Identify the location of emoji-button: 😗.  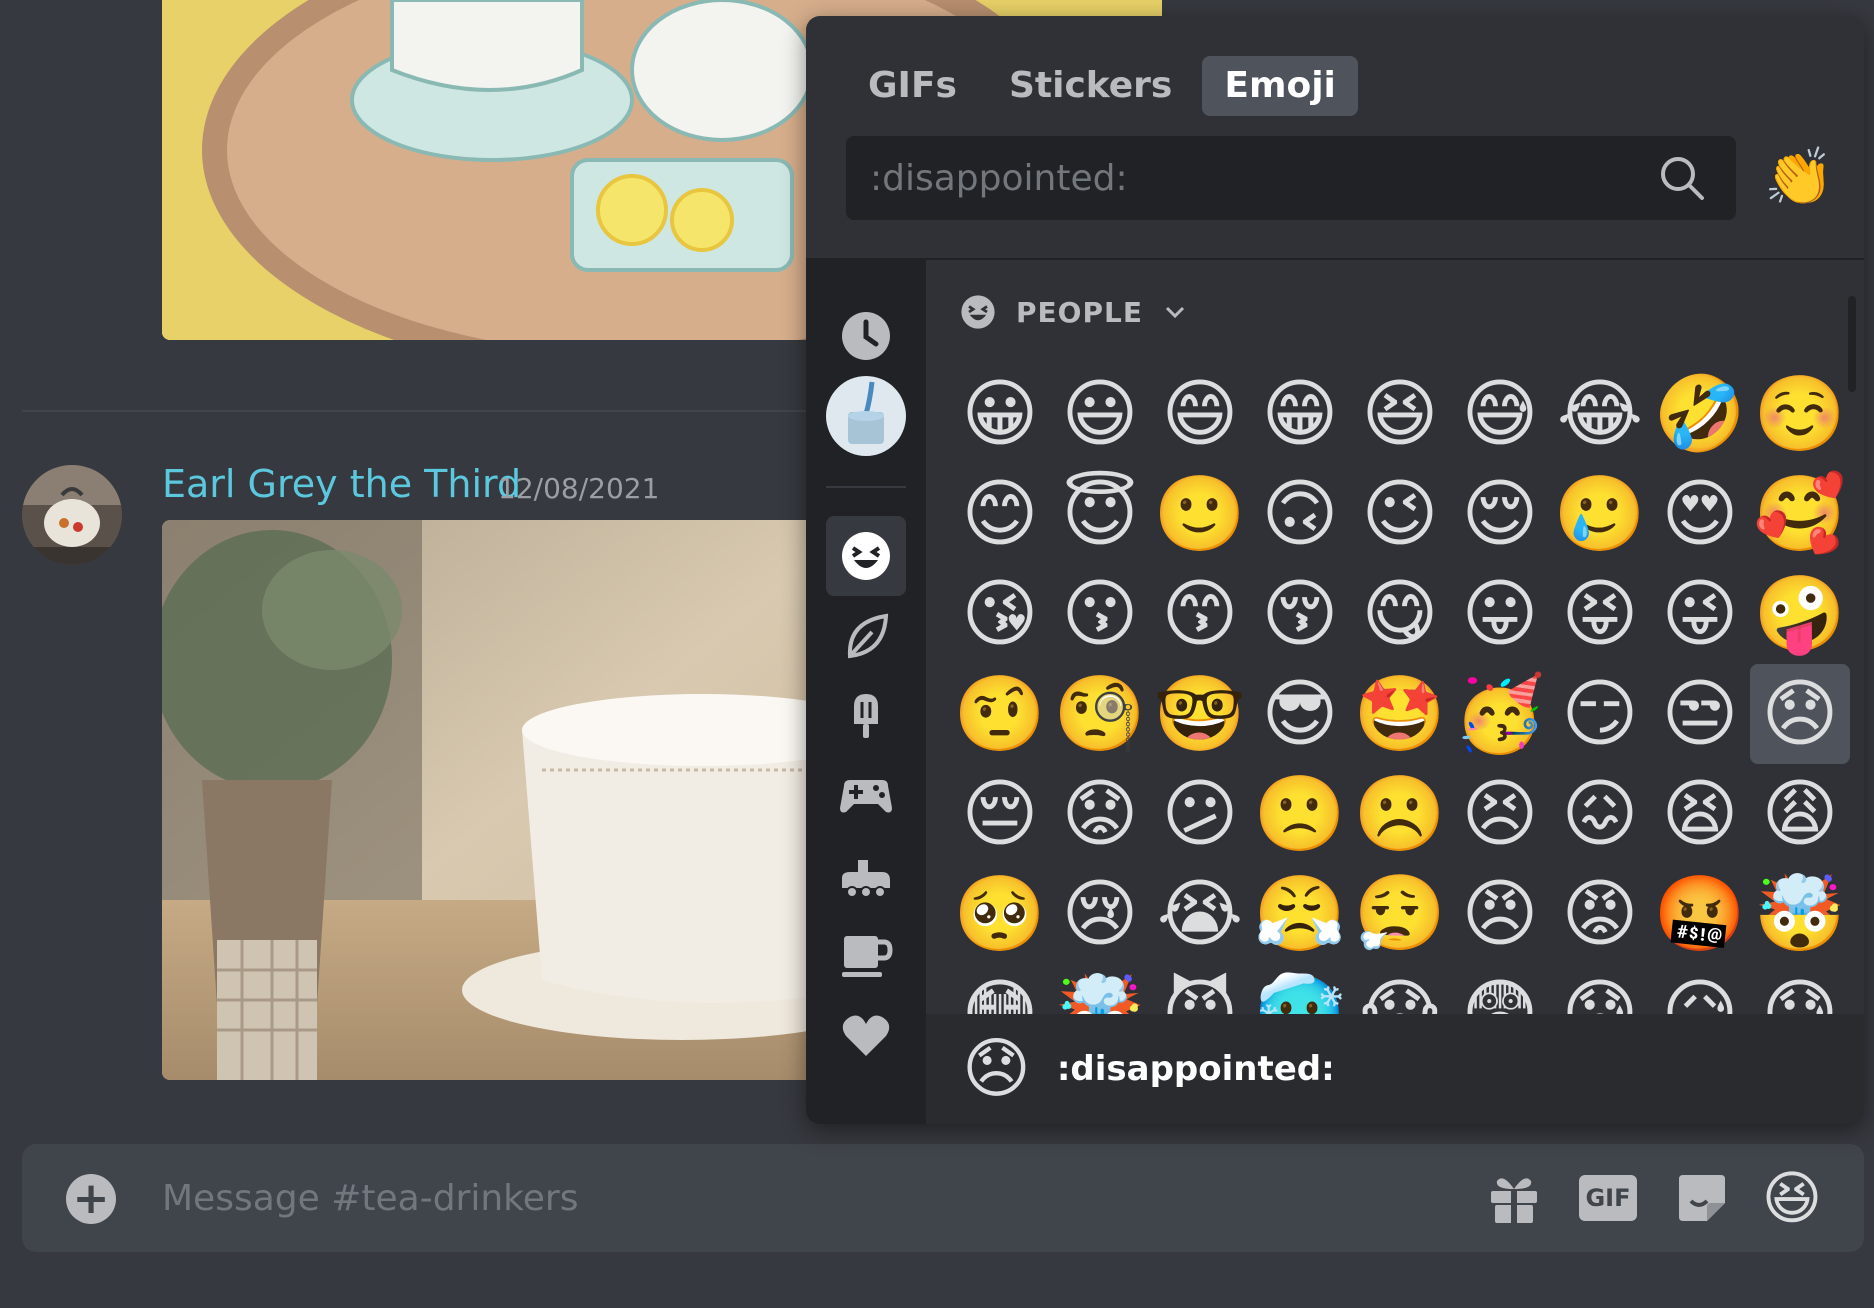
(1100, 614).